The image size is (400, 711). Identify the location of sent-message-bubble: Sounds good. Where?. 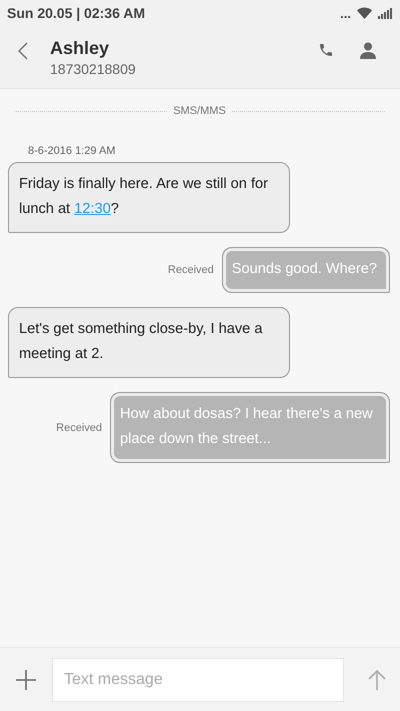
(306, 270).